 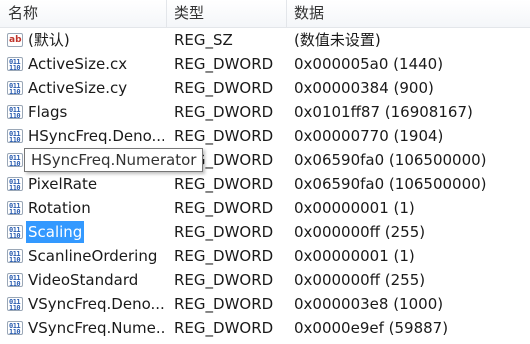 What do you see at coordinates (364, 88) in the screenshot?
I see `value-data: 0x00000384 (900)` at bounding box center [364, 88].